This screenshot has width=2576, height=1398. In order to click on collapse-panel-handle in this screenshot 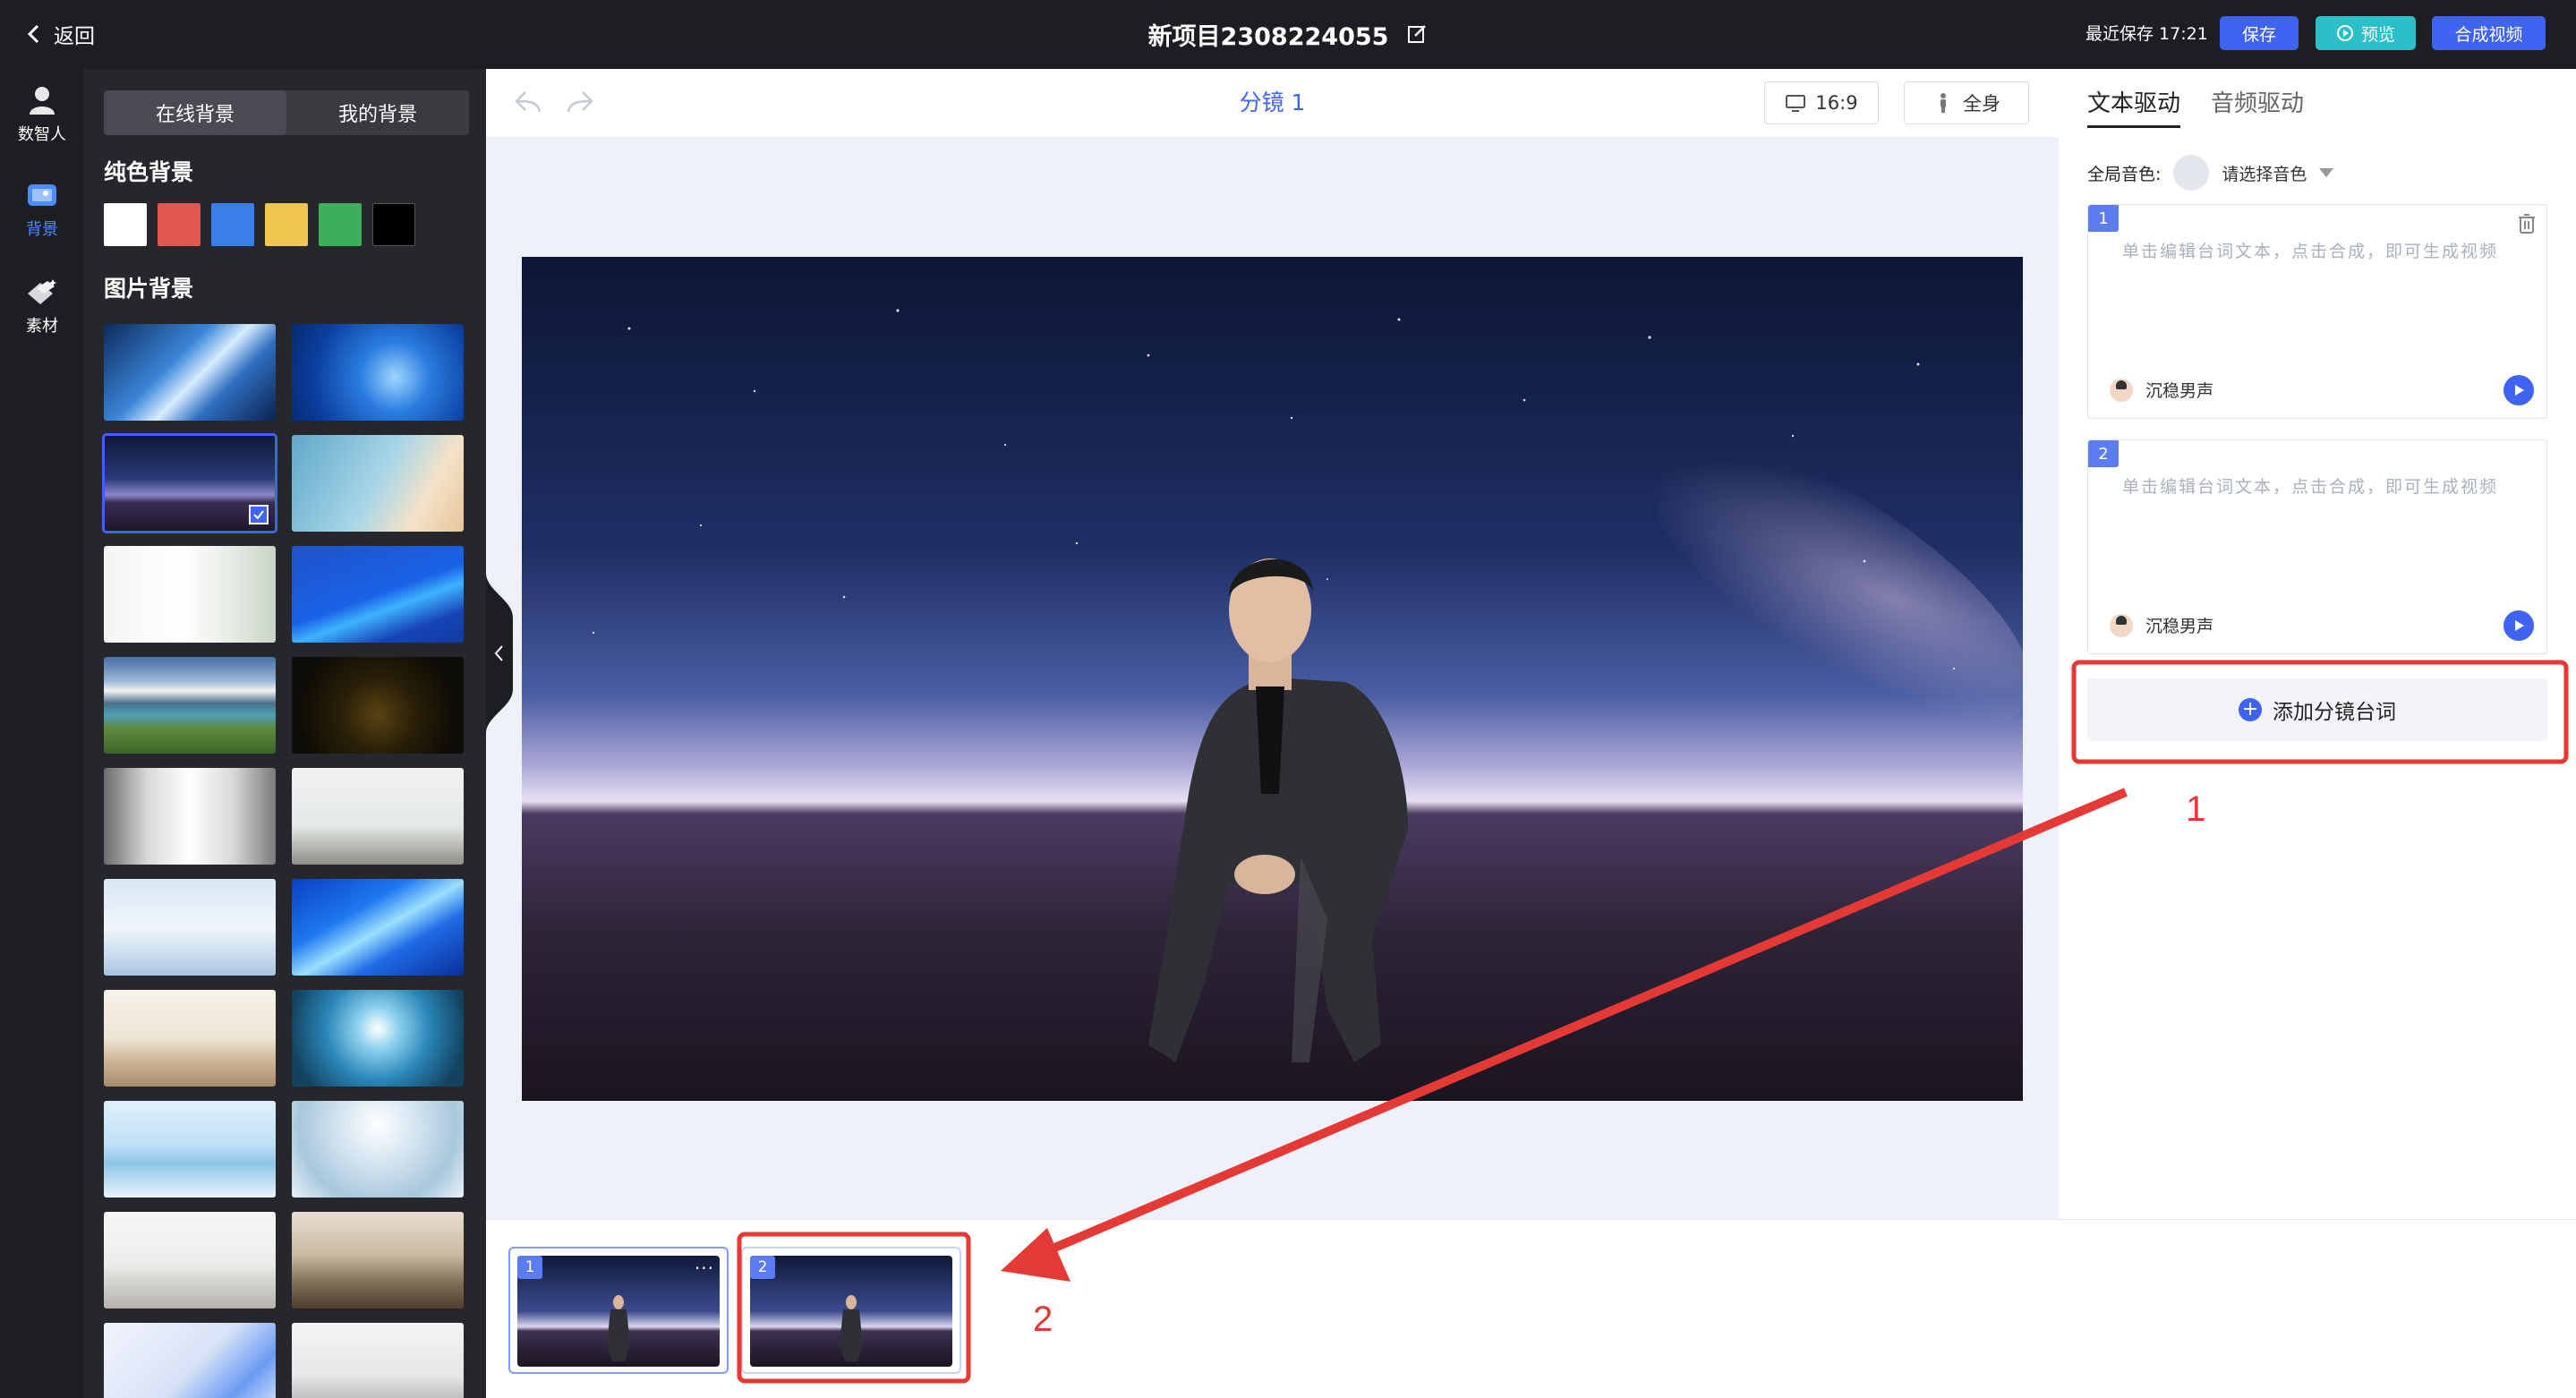, I will do `click(499, 653)`.